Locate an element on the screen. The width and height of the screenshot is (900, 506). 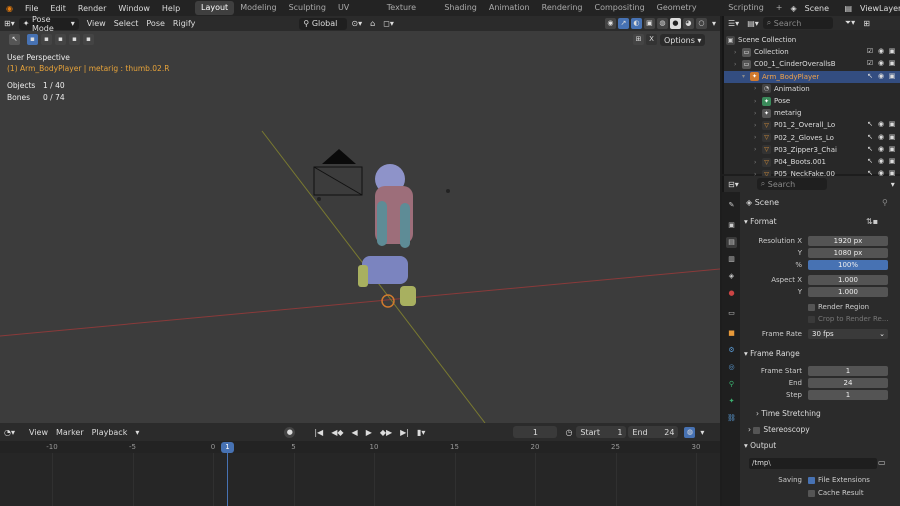
scene-icon: ◈ is located at coordinates (794, 8).